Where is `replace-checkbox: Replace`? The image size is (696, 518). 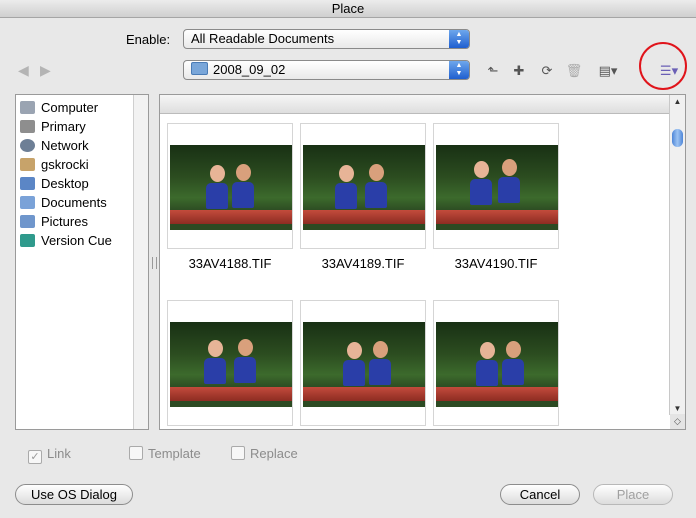 replace-checkbox: Replace is located at coordinates (264, 453).